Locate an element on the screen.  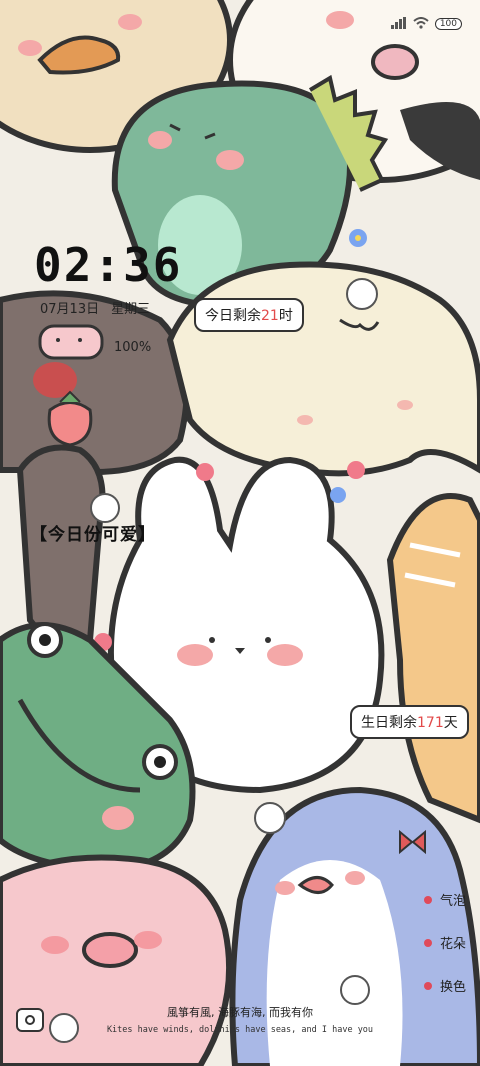
status-bar: 100 is located at coordinates (426, 23).